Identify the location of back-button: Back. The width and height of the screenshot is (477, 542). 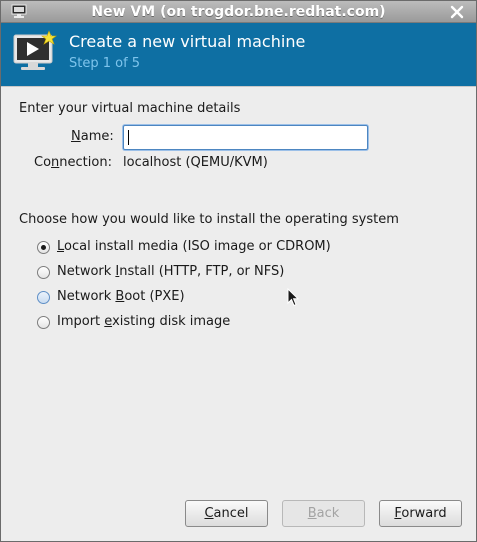
(323, 513).